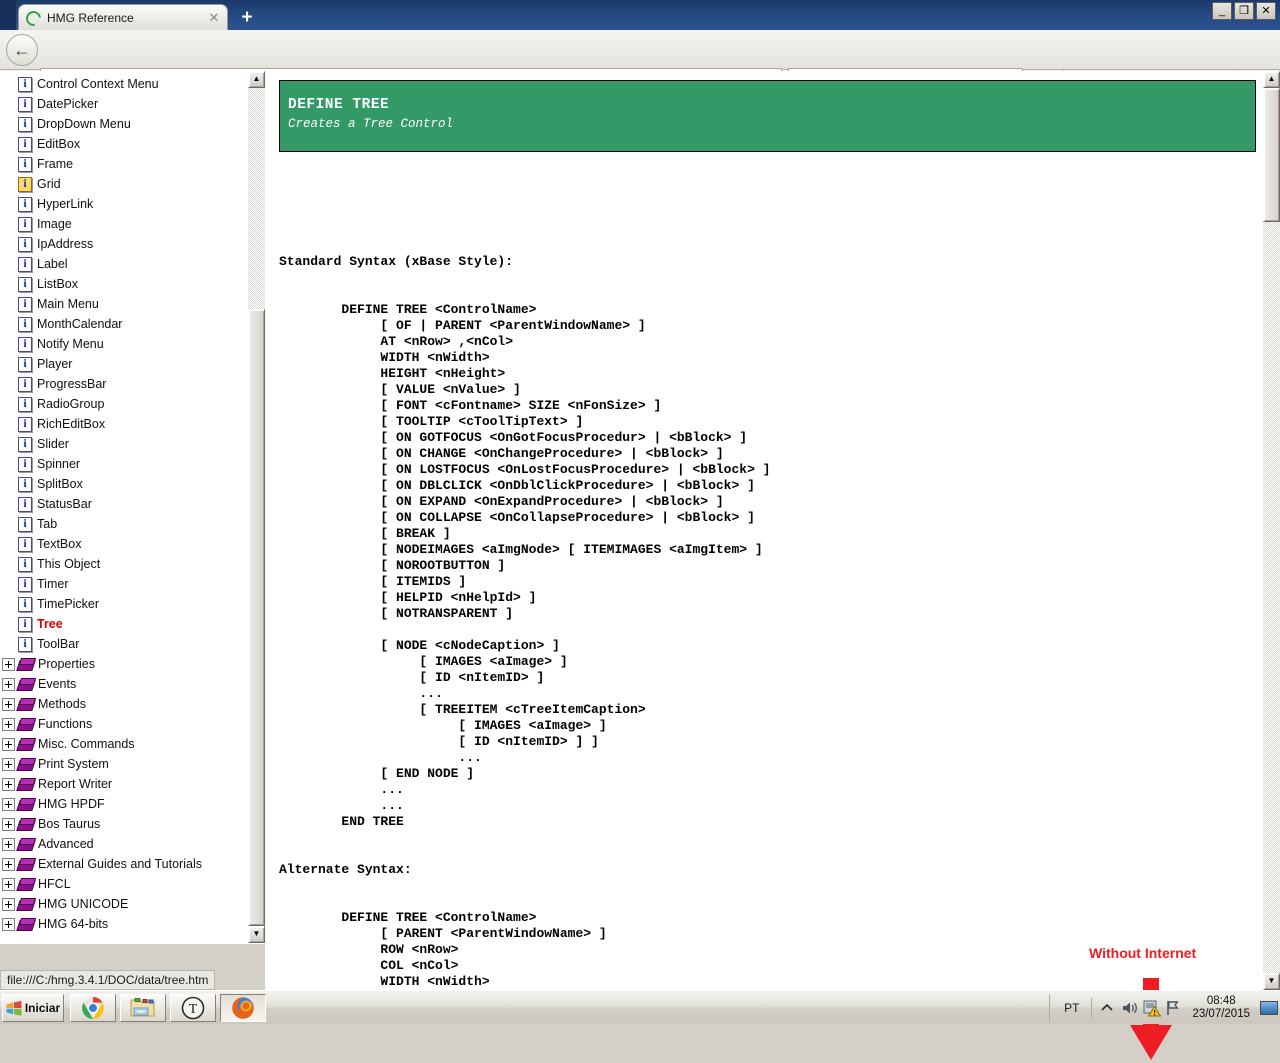 This screenshot has width=1280, height=1063. I want to click on toc-item-control-context-menu: Control Context Menu, so click(124, 84).